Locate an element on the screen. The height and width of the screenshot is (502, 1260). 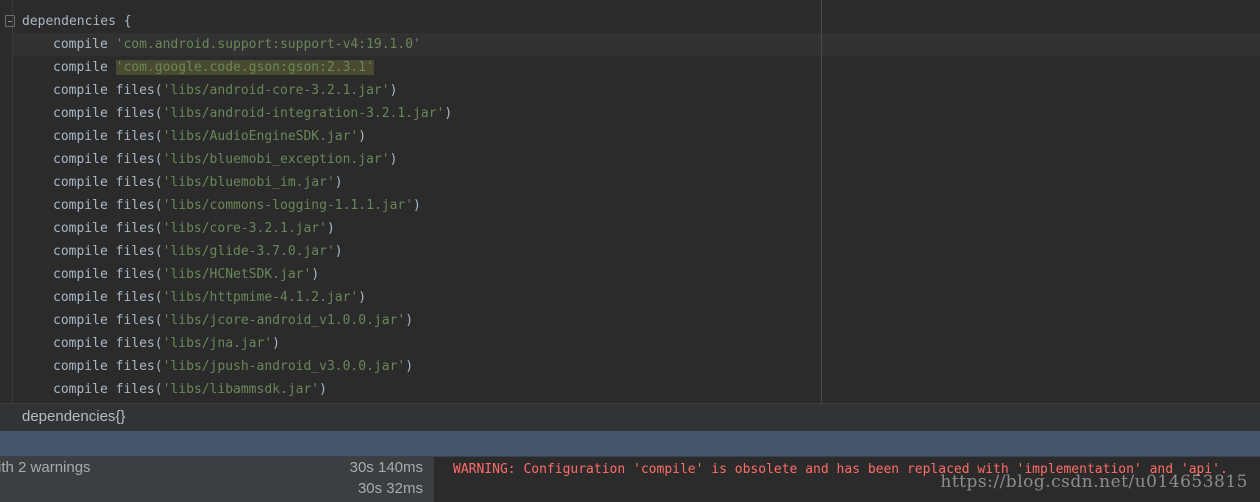
code-keyword: dependencies is located at coordinates (69, 21).